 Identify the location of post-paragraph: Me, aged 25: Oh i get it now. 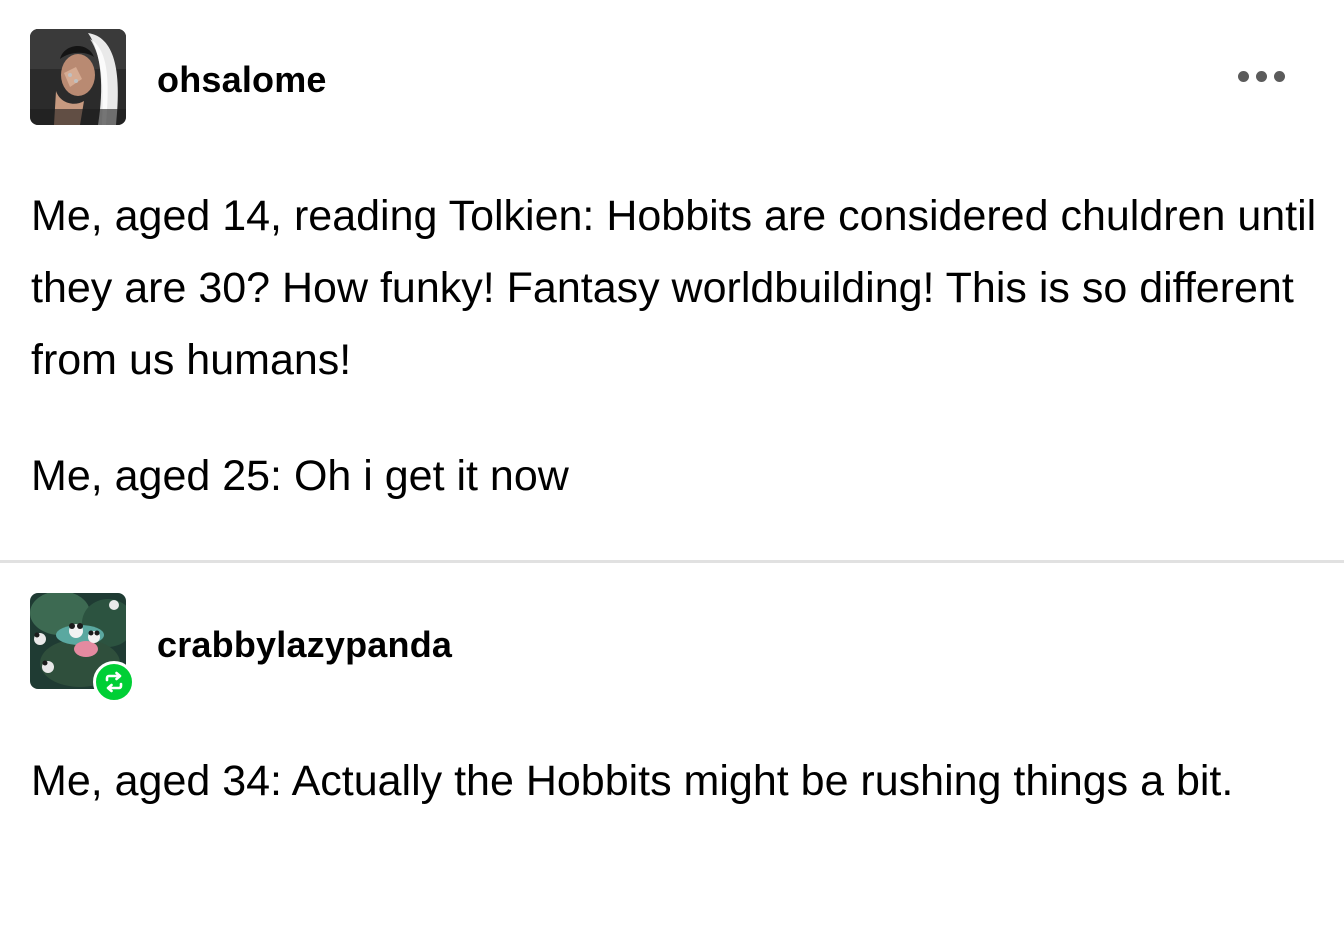
(300, 476).